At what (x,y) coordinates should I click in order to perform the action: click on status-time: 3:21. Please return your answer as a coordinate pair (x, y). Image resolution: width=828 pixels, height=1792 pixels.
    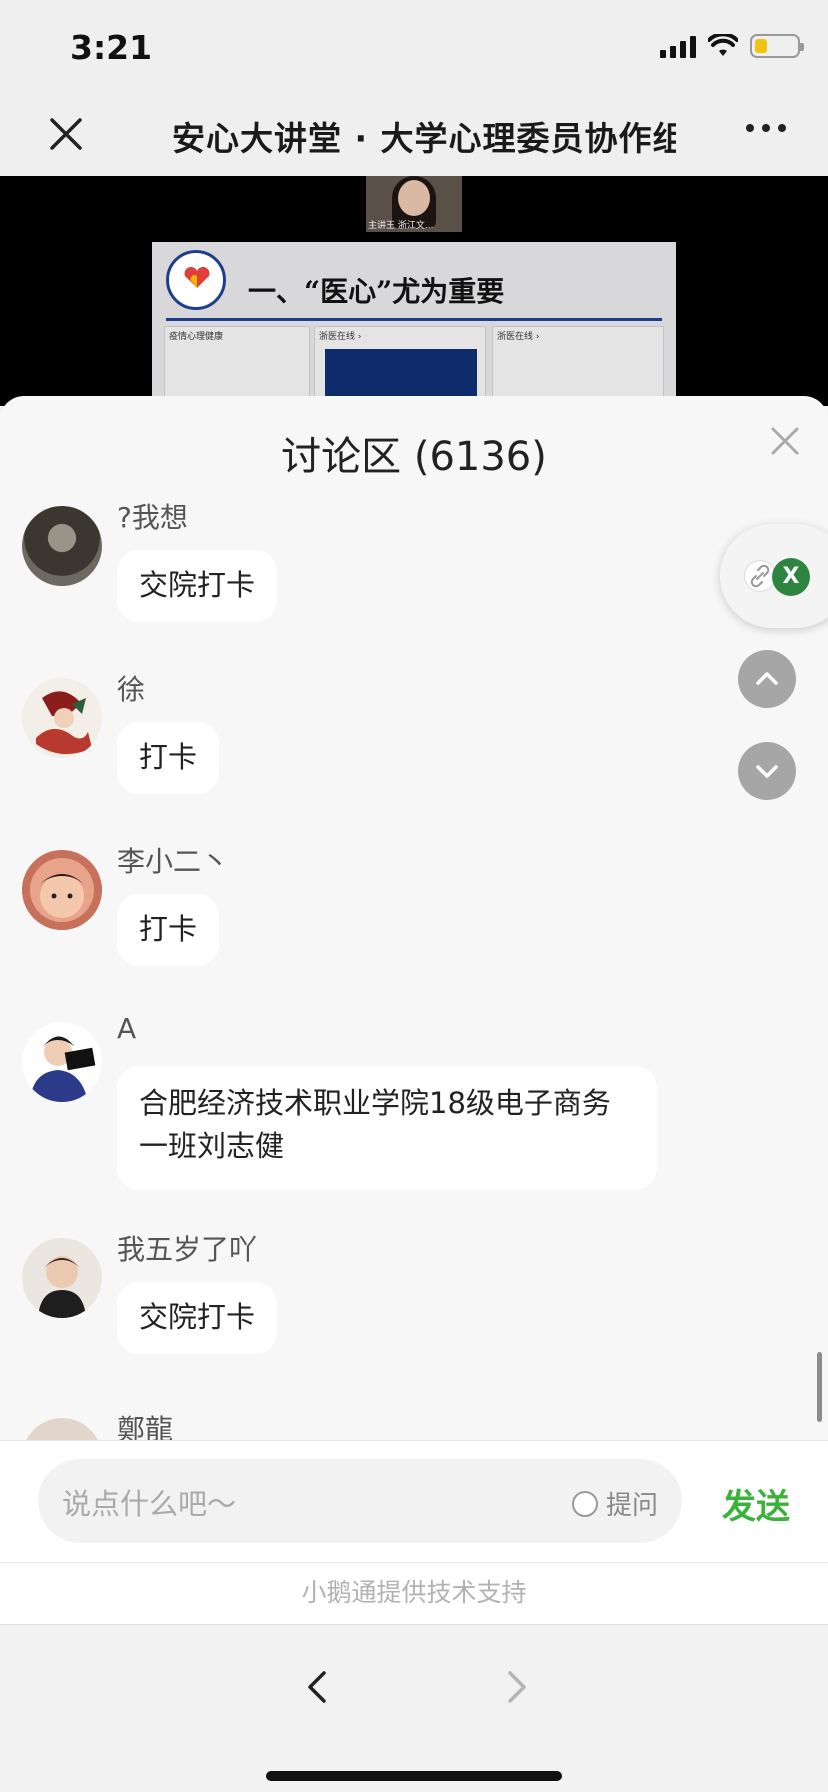
    Looking at the image, I should click on (111, 47).